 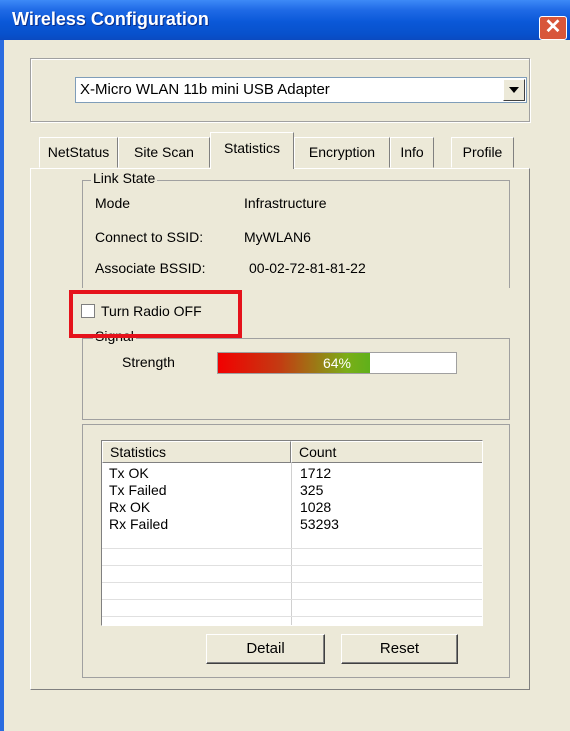 I want to click on column-header-statistics: Statistics, so click(x=196, y=452).